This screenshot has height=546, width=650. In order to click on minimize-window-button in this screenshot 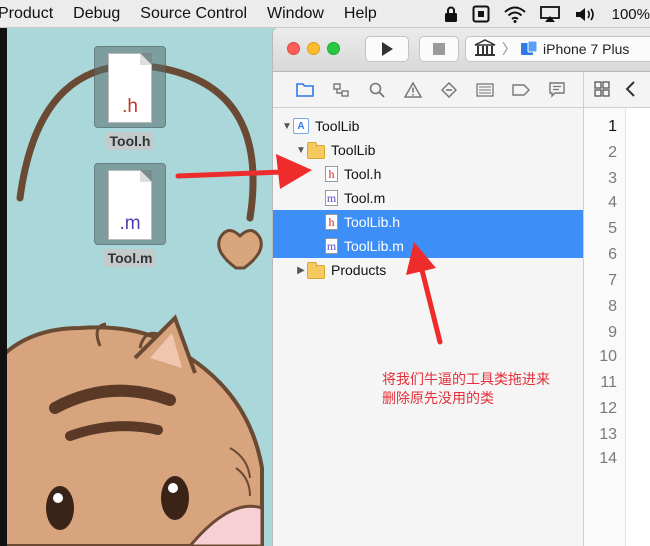, I will do `click(313, 48)`.